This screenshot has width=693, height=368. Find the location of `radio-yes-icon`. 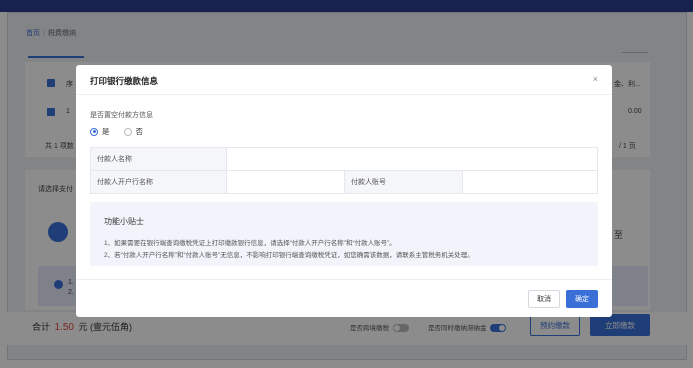

radio-yes-icon is located at coordinates (94, 131).